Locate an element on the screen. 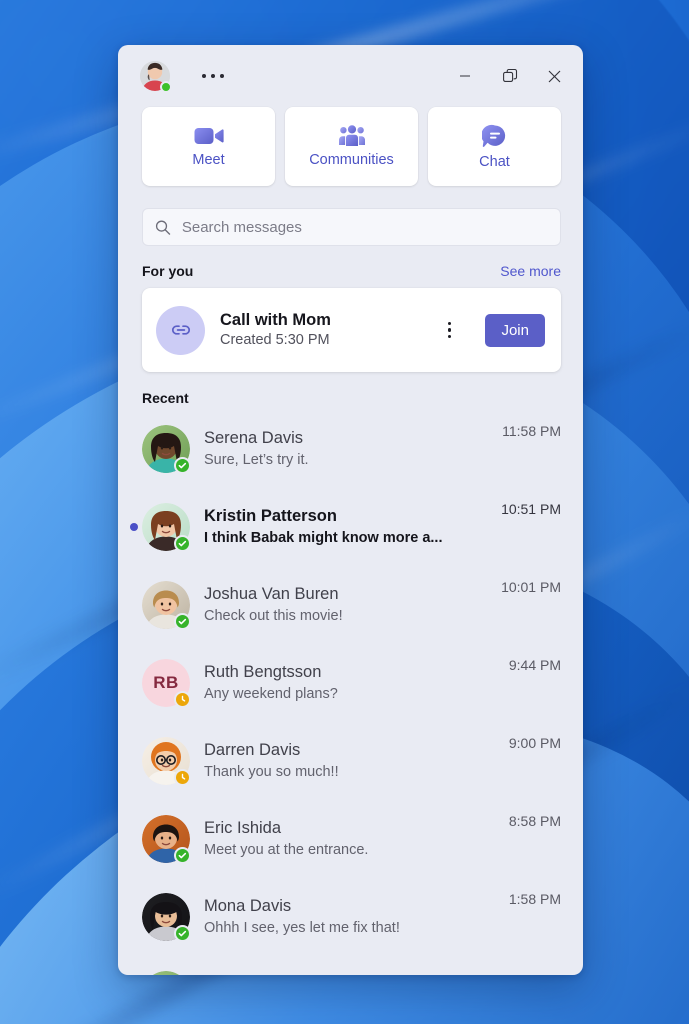  meeting-card: Call with Mom Created 5:30 PM Join is located at coordinates (351, 330).